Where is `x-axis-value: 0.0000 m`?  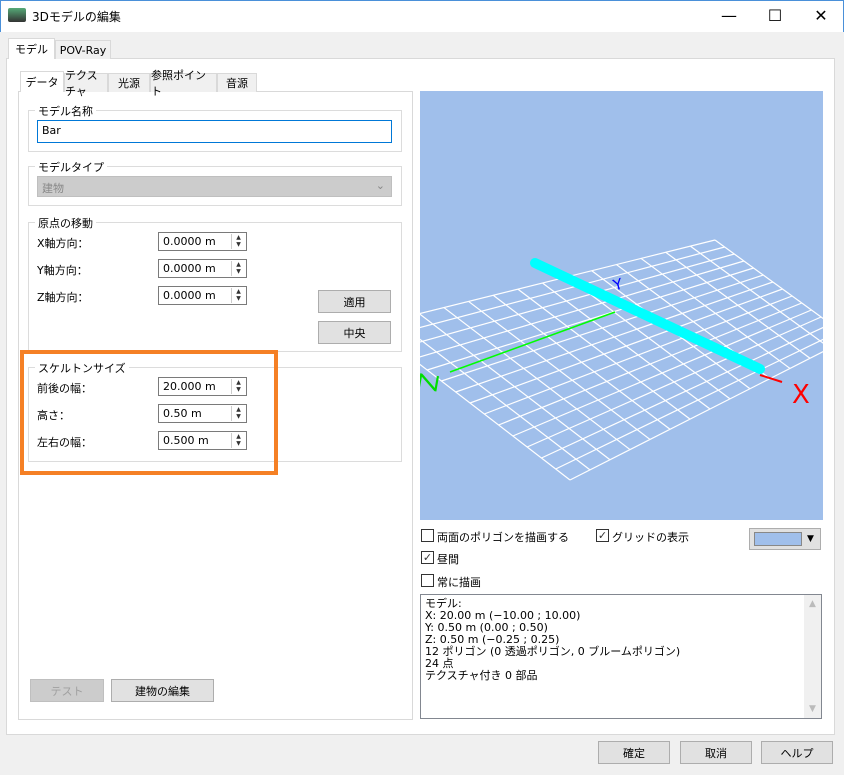 x-axis-value: 0.0000 m is located at coordinates (189, 241).